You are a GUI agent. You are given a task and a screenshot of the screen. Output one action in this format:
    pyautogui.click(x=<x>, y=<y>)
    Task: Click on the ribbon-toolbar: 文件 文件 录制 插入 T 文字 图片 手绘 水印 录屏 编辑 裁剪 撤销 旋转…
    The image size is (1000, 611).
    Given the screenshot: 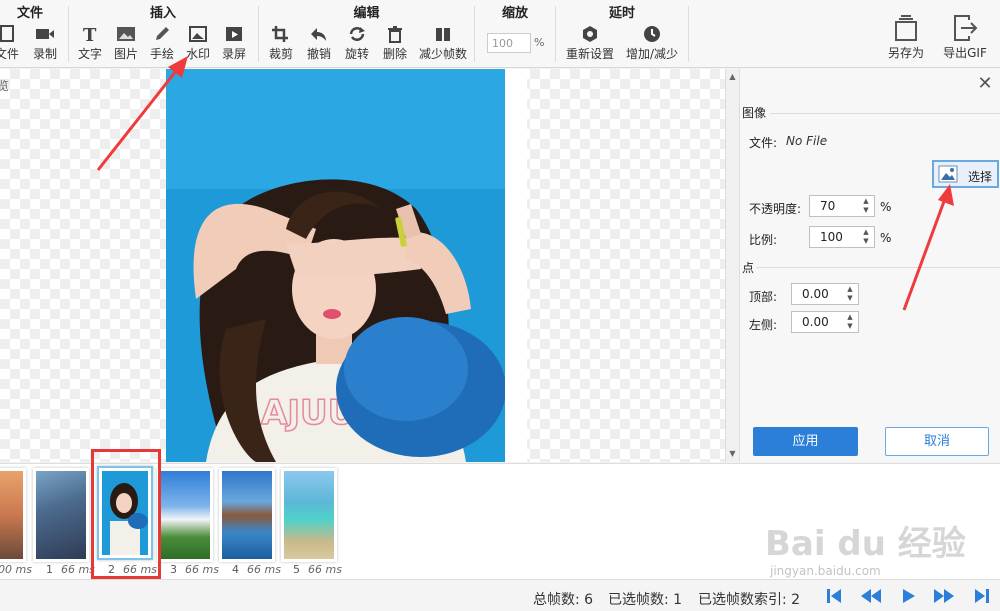 What is the action you would take?
    pyautogui.click(x=500, y=34)
    